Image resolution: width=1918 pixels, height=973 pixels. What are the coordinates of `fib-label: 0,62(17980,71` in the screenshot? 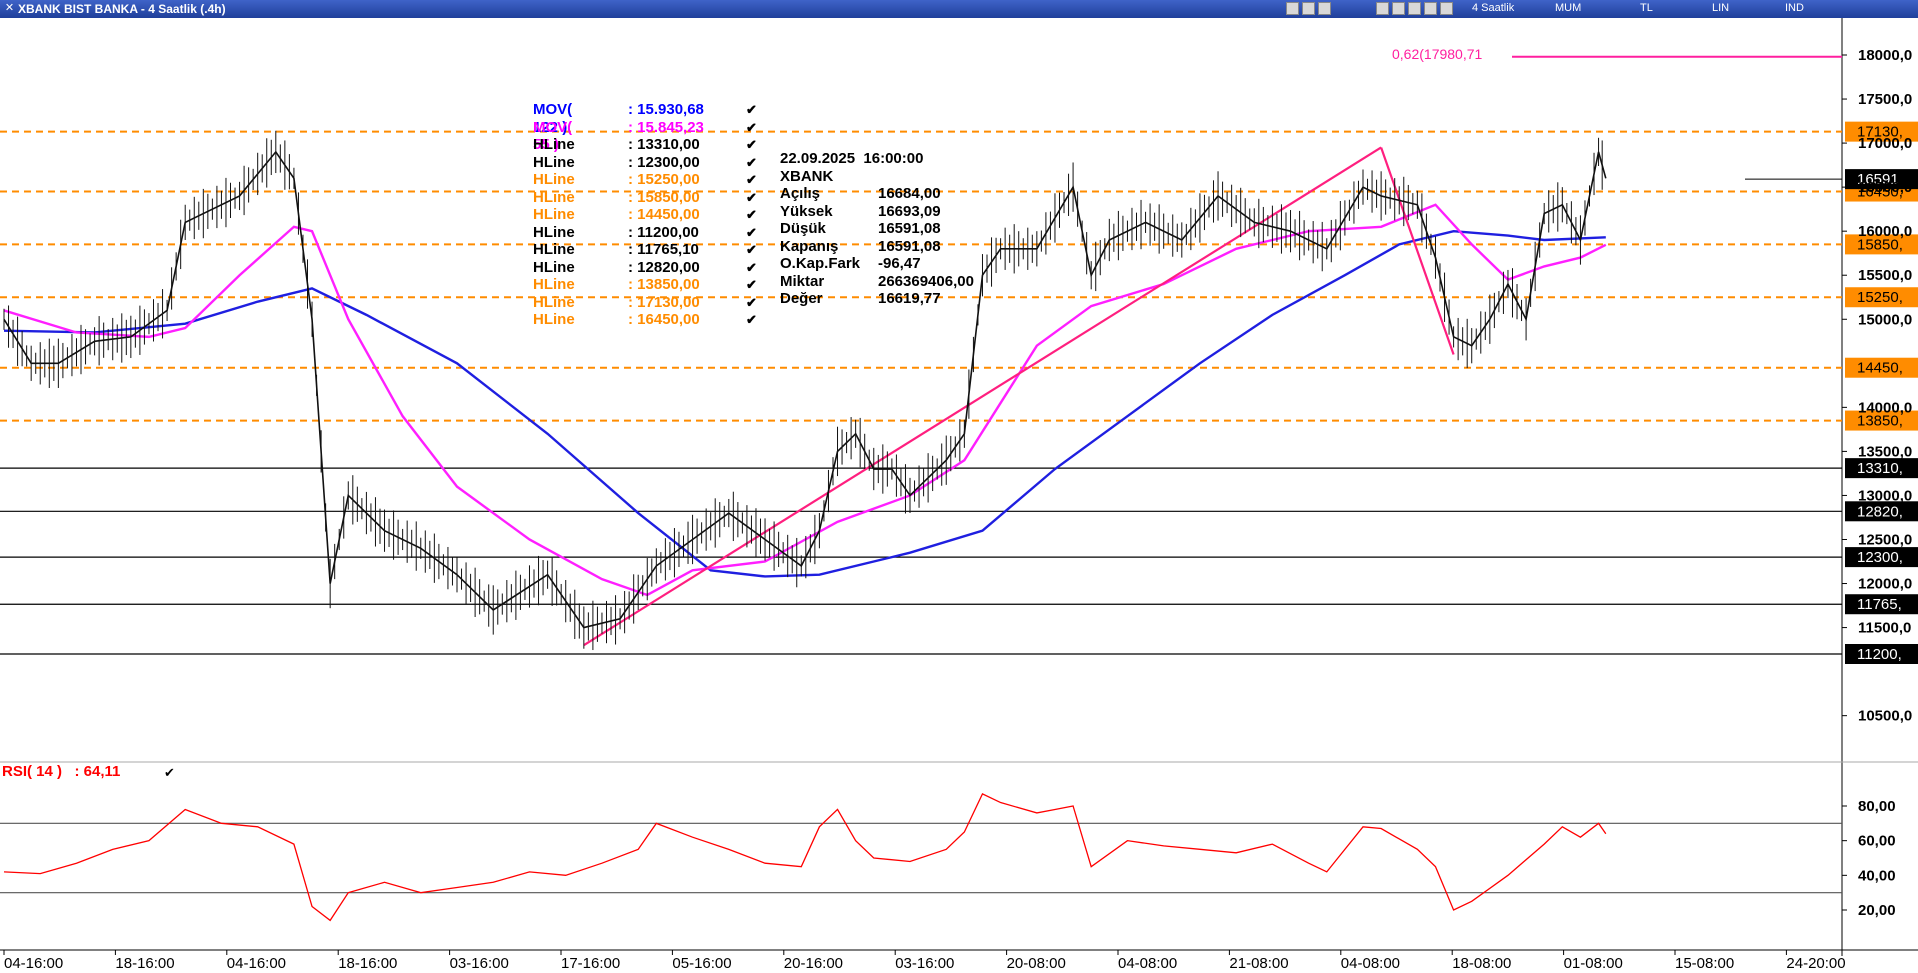 It's located at (1437, 54).